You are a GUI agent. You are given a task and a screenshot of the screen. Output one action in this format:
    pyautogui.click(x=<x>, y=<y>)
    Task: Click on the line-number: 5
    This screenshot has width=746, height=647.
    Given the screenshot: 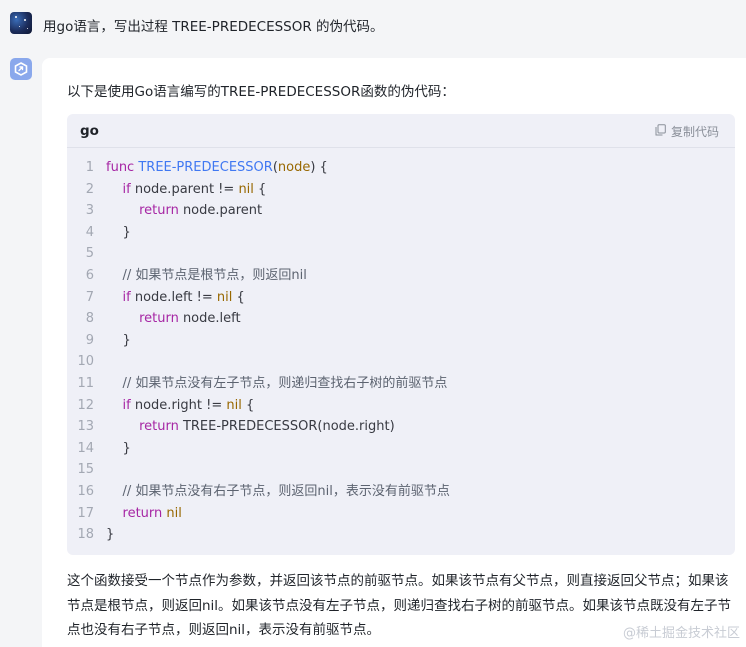 What is the action you would take?
    pyautogui.click(x=89, y=254)
    